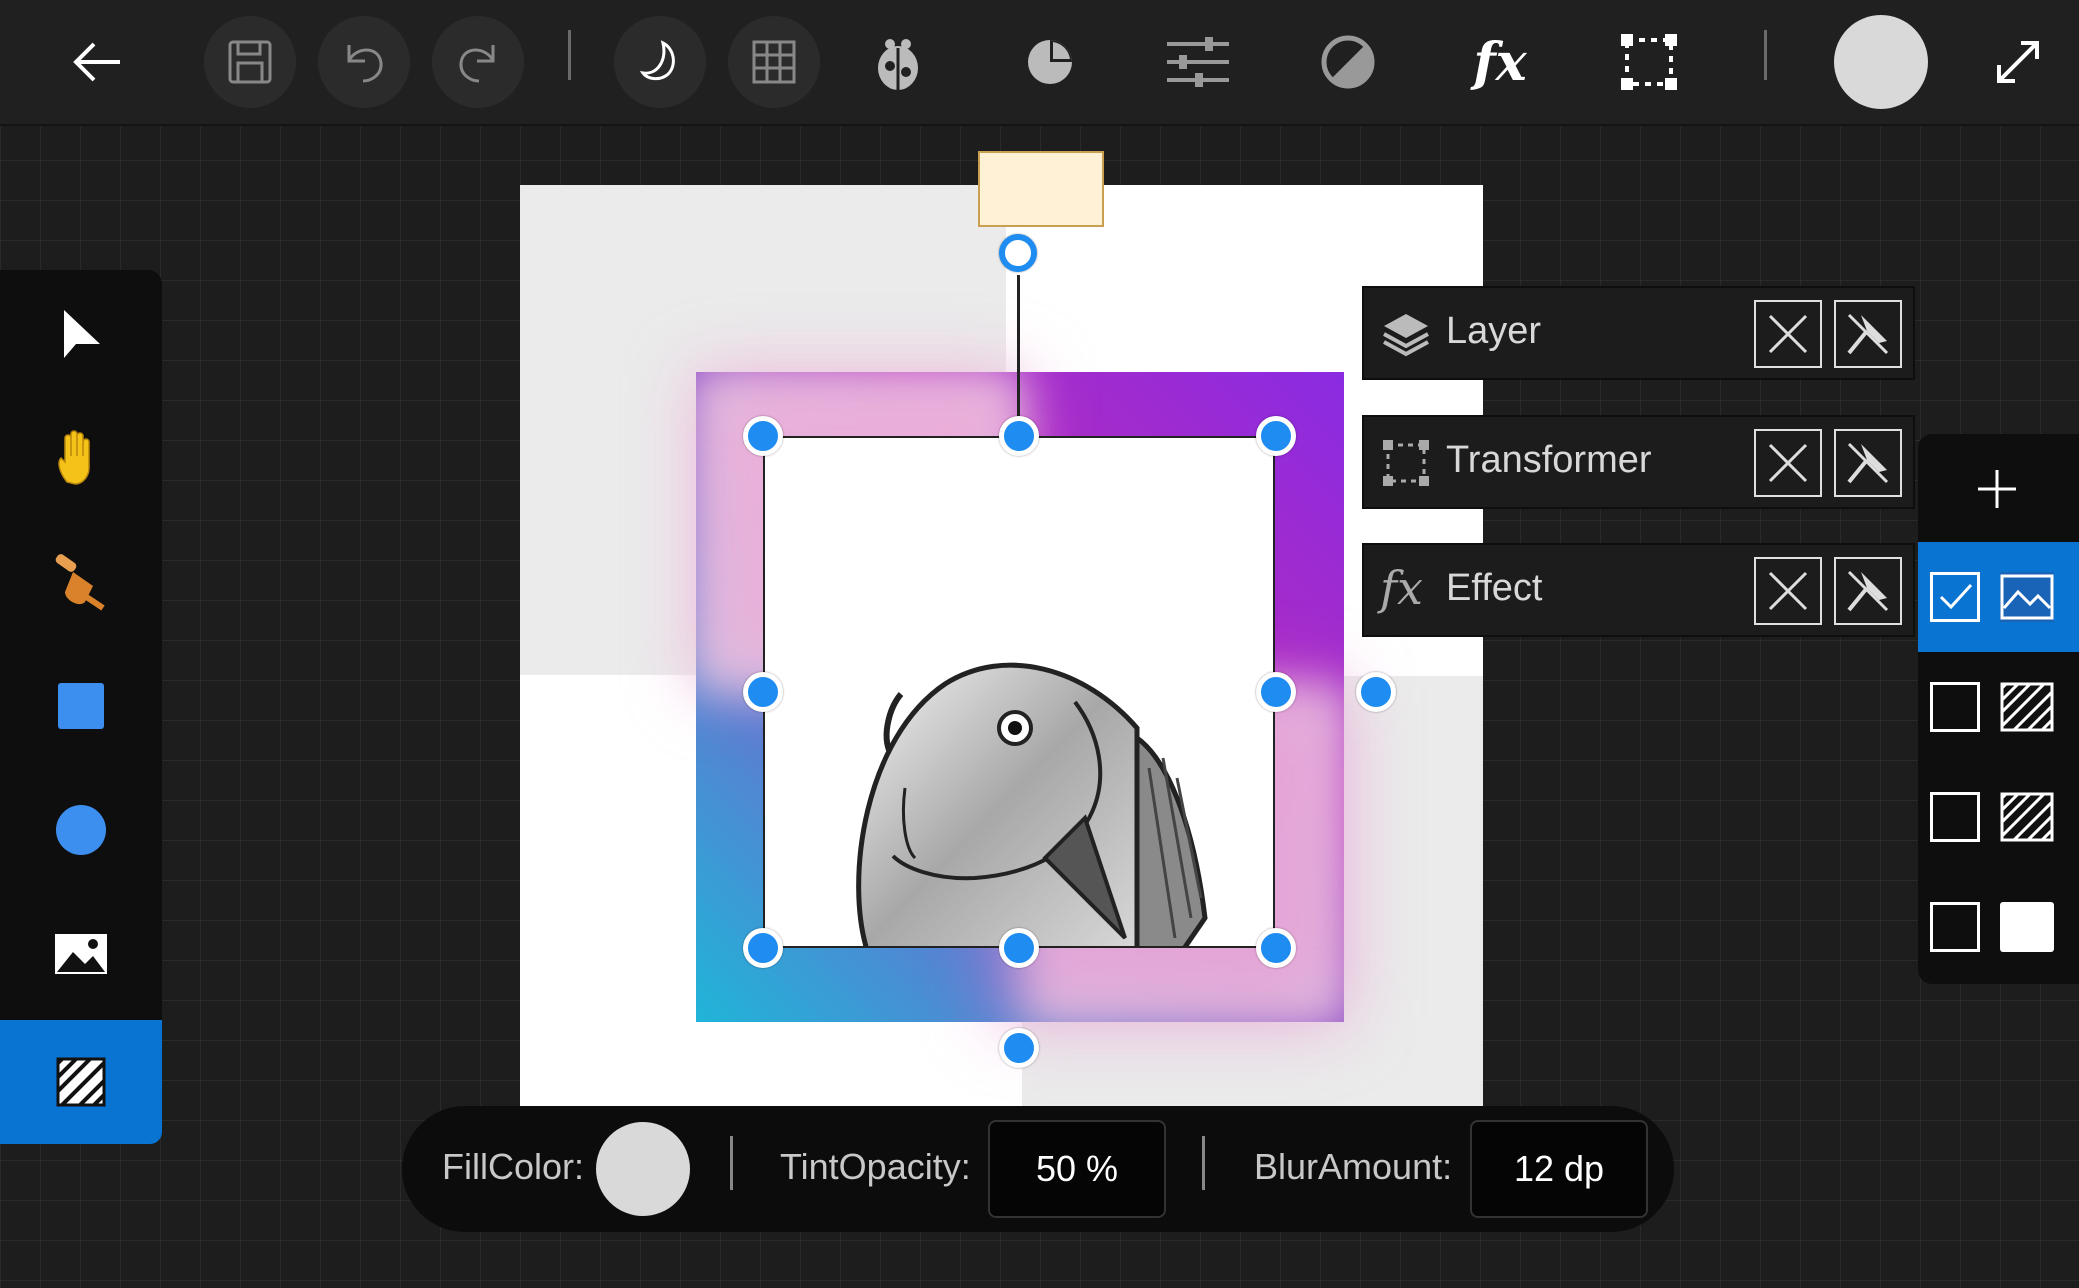 The height and width of the screenshot is (1288, 2079). What do you see at coordinates (1276, 692) in the screenshot?
I see `resize-handle-right` at bounding box center [1276, 692].